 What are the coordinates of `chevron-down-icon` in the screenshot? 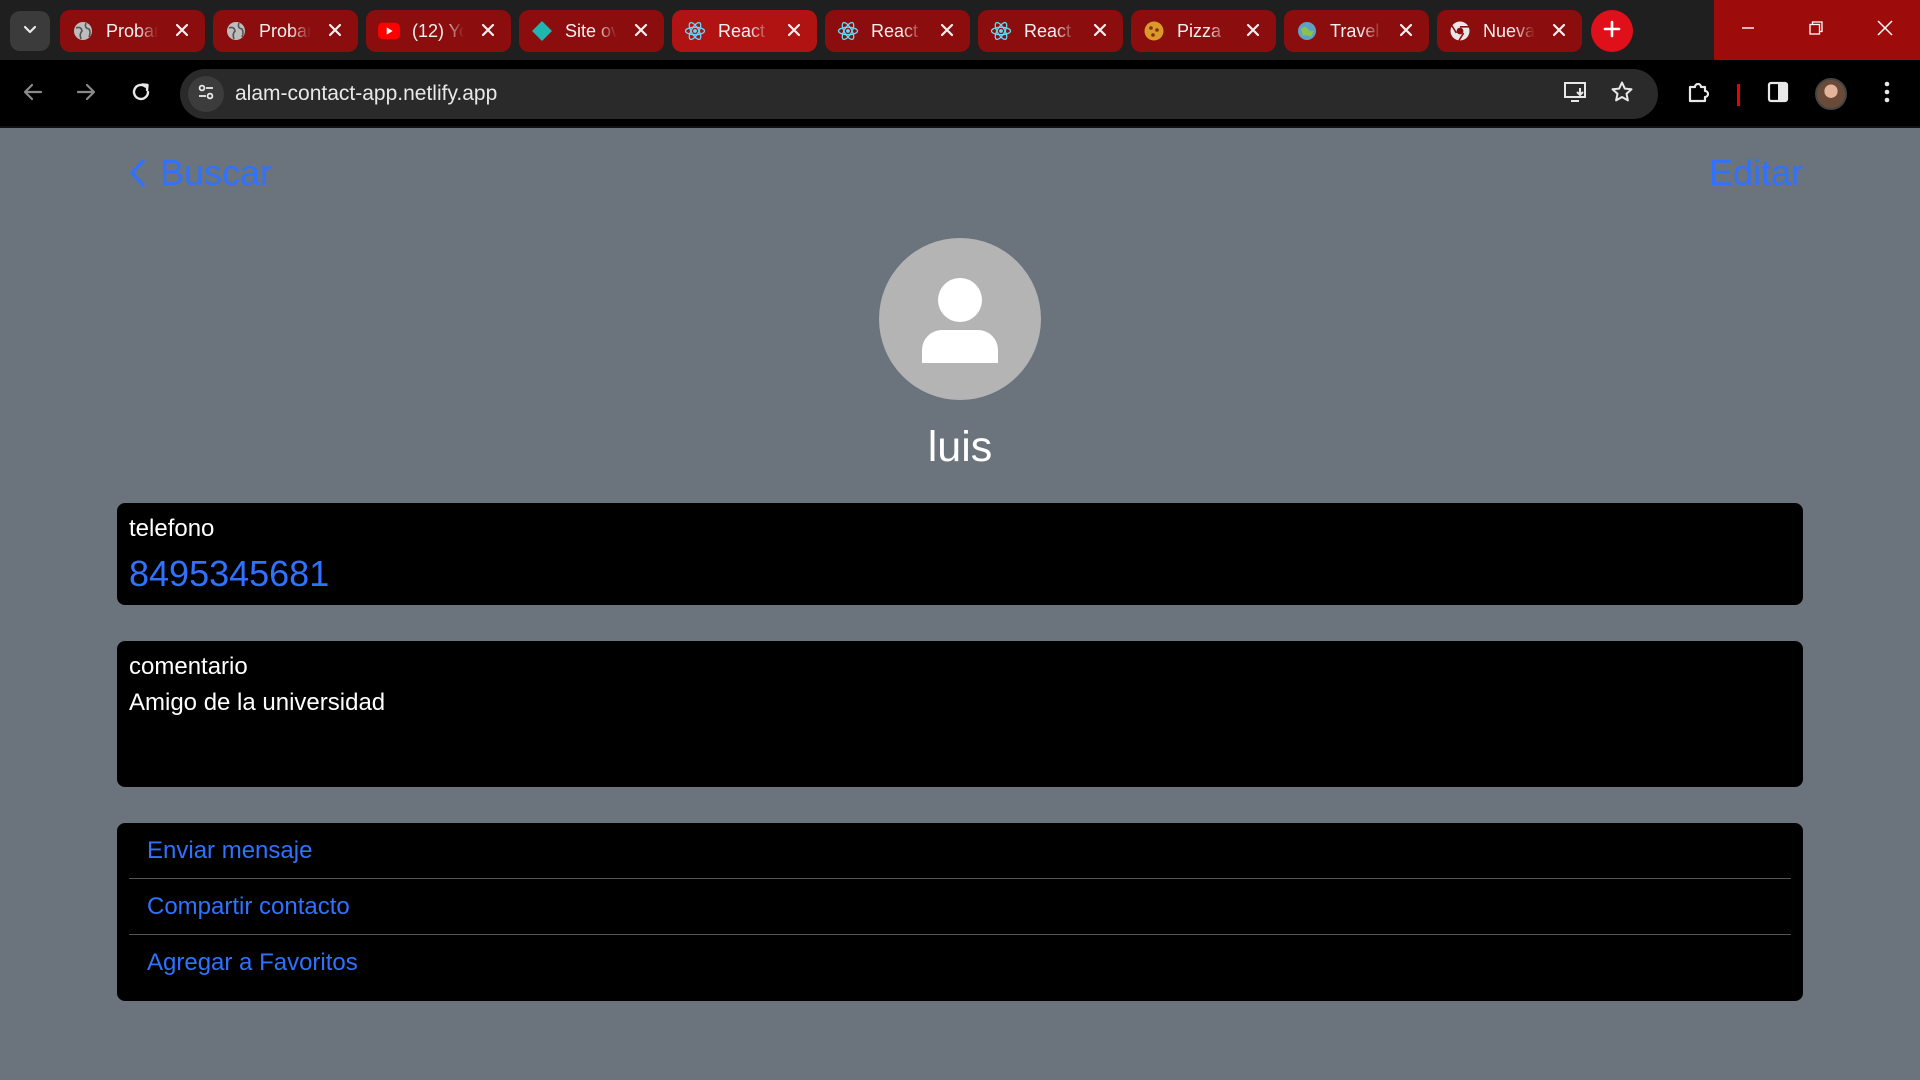 It's located at (30, 31).